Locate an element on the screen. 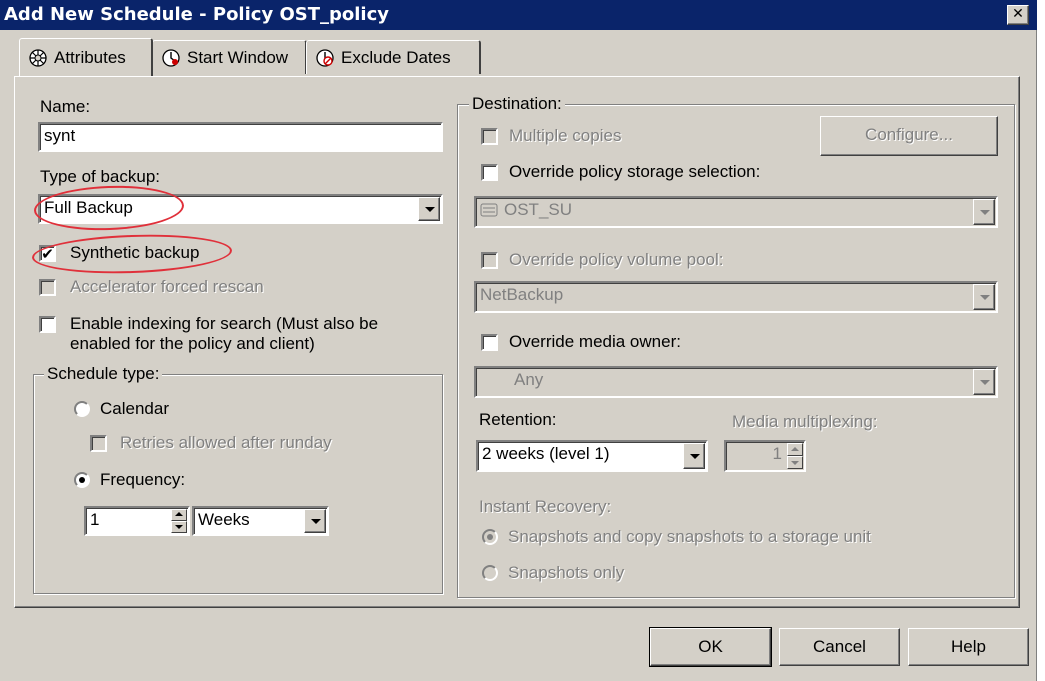  ok-button: OK is located at coordinates (710, 647).